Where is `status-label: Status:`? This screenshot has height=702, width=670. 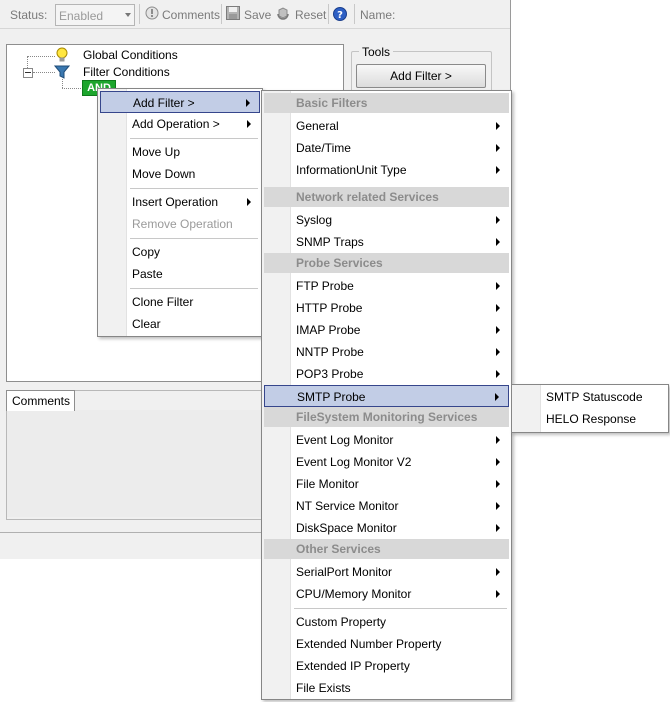 status-label: Status: is located at coordinates (29, 15).